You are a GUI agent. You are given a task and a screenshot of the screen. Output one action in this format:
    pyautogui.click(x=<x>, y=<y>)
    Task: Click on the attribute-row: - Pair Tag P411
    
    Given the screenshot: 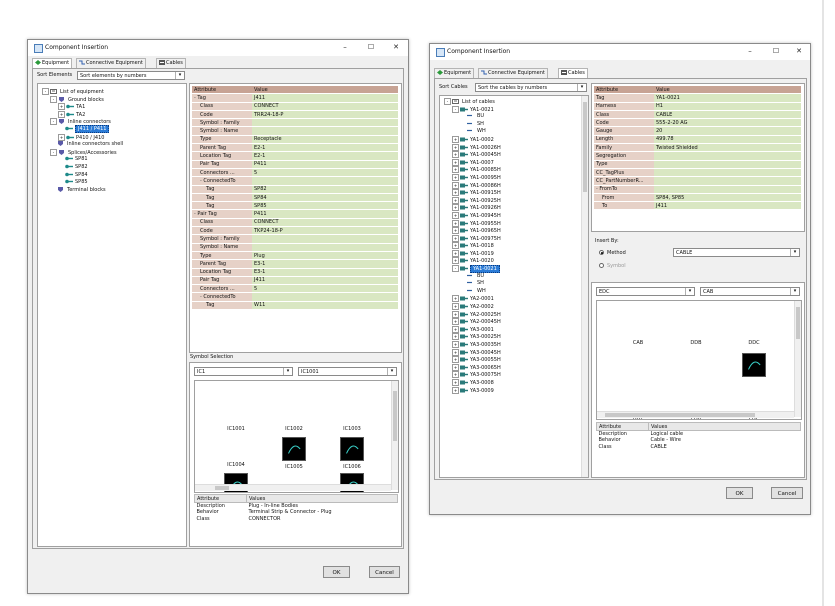 What is the action you would take?
    pyautogui.click(x=295, y=214)
    